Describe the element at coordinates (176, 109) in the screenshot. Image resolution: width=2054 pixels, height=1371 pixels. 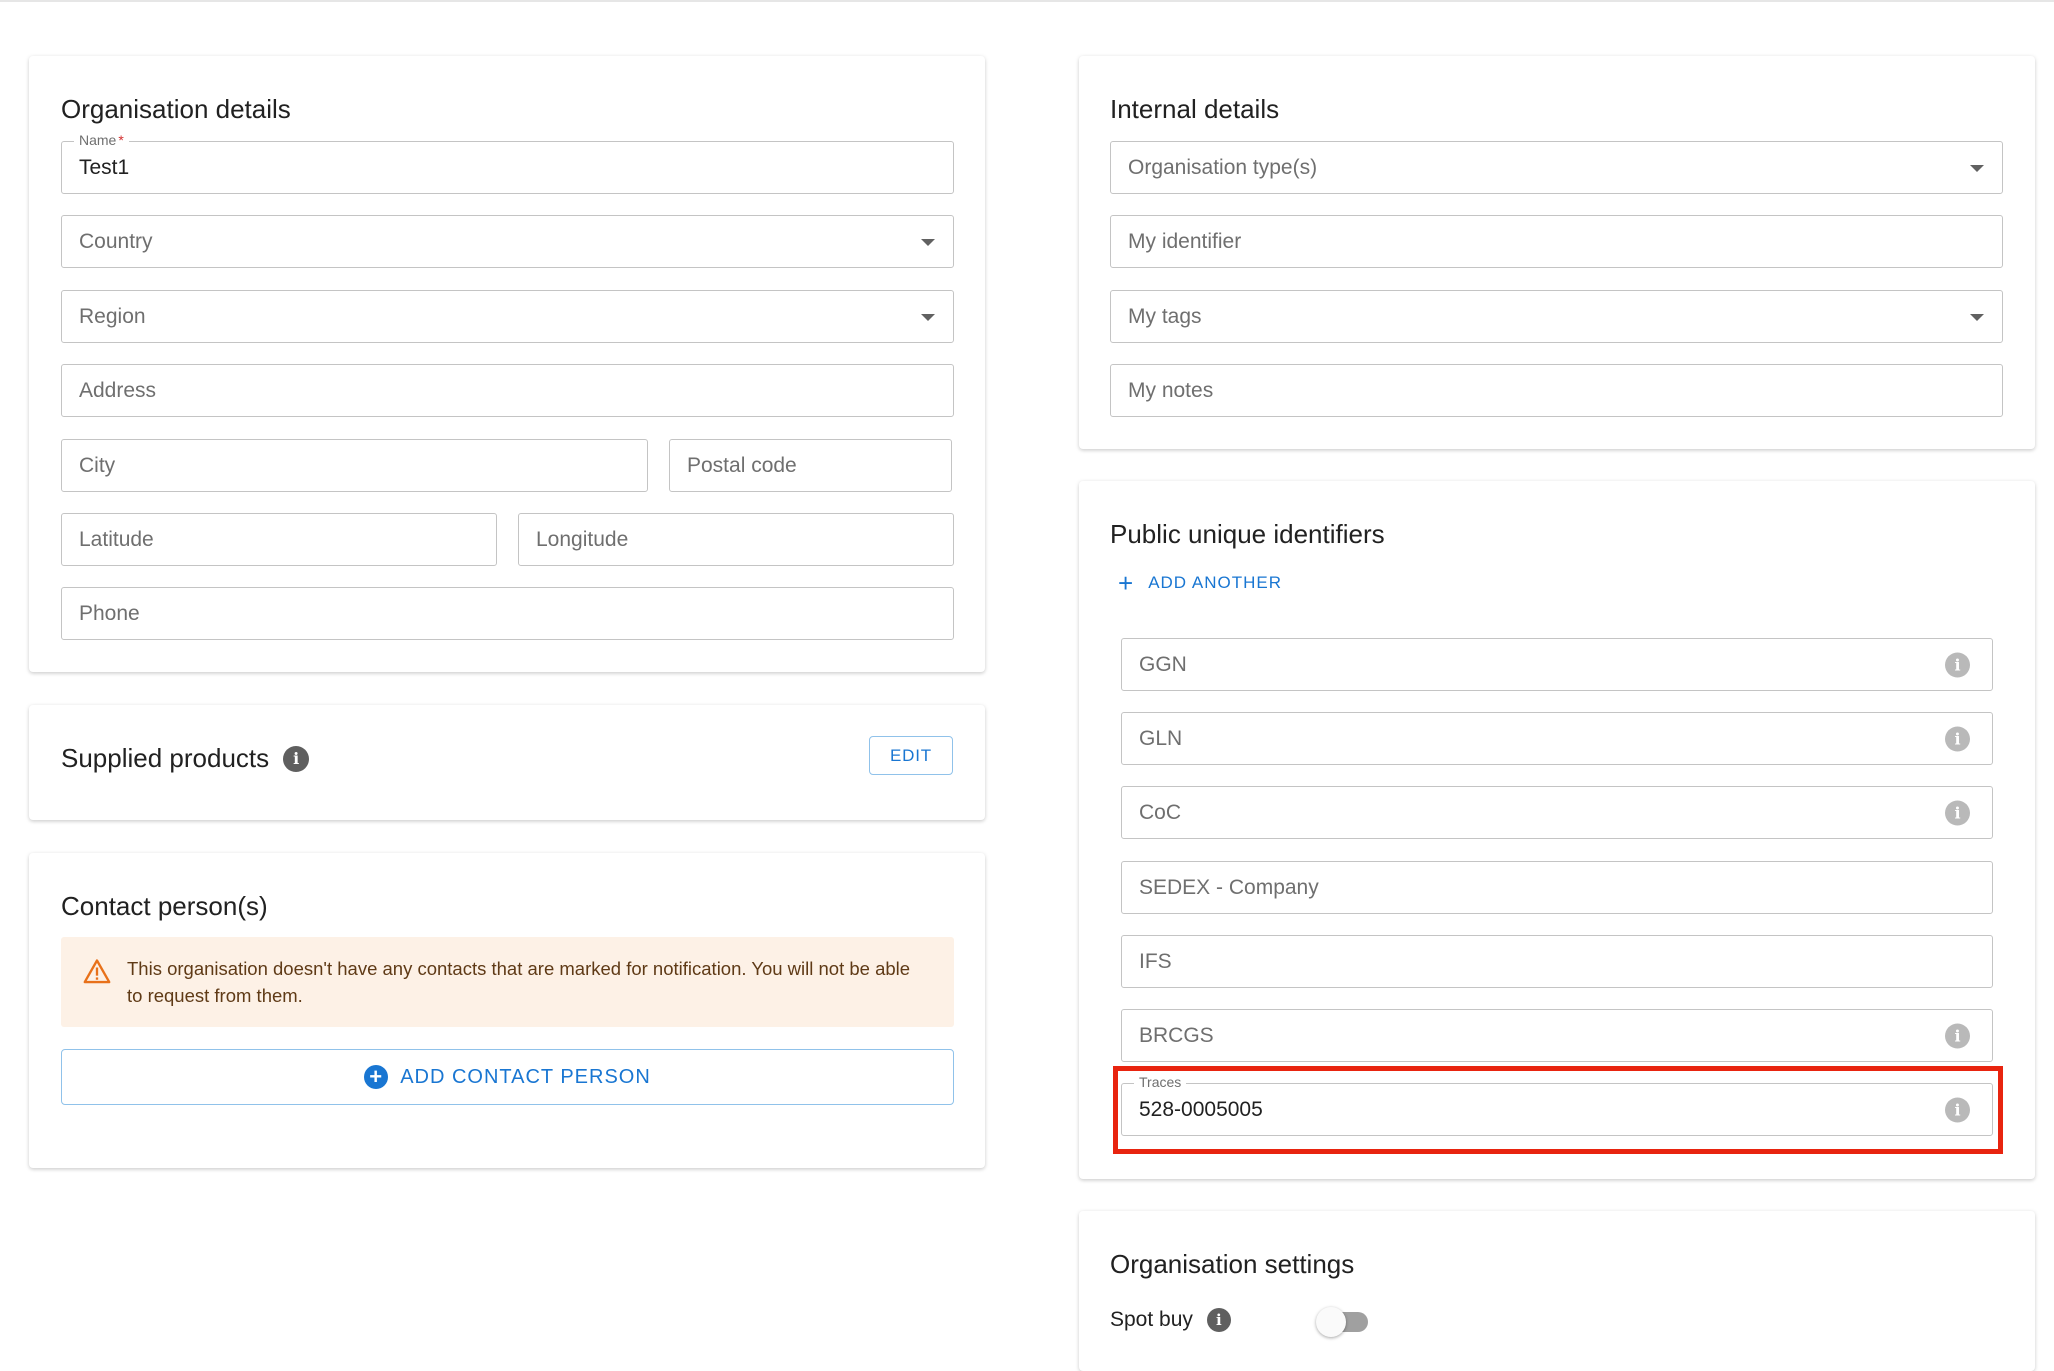
I see `organisation-details-title: Organisation details` at that location.